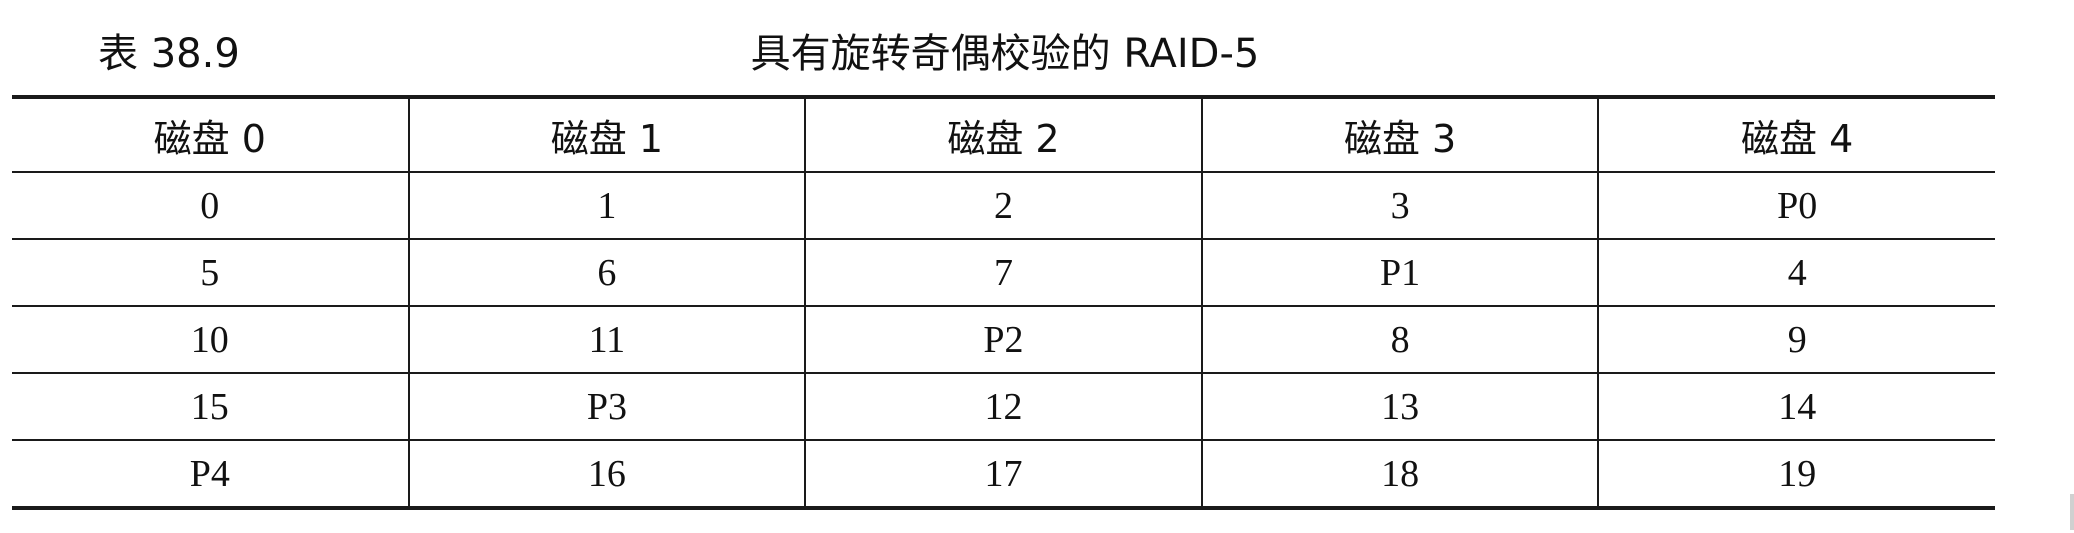  I want to click on table-cell: 17, so click(1003, 474).